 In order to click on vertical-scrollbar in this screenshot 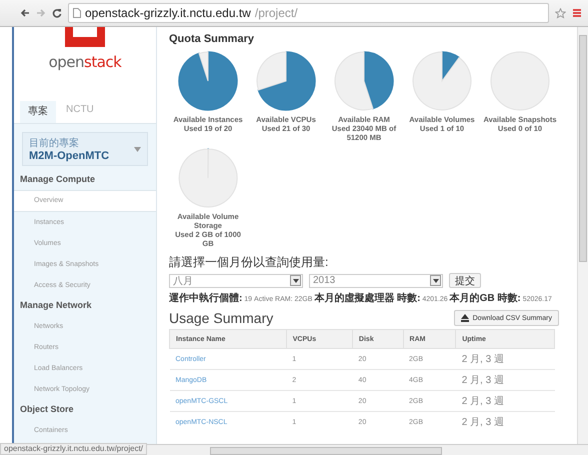, I will do `click(582, 235)`.